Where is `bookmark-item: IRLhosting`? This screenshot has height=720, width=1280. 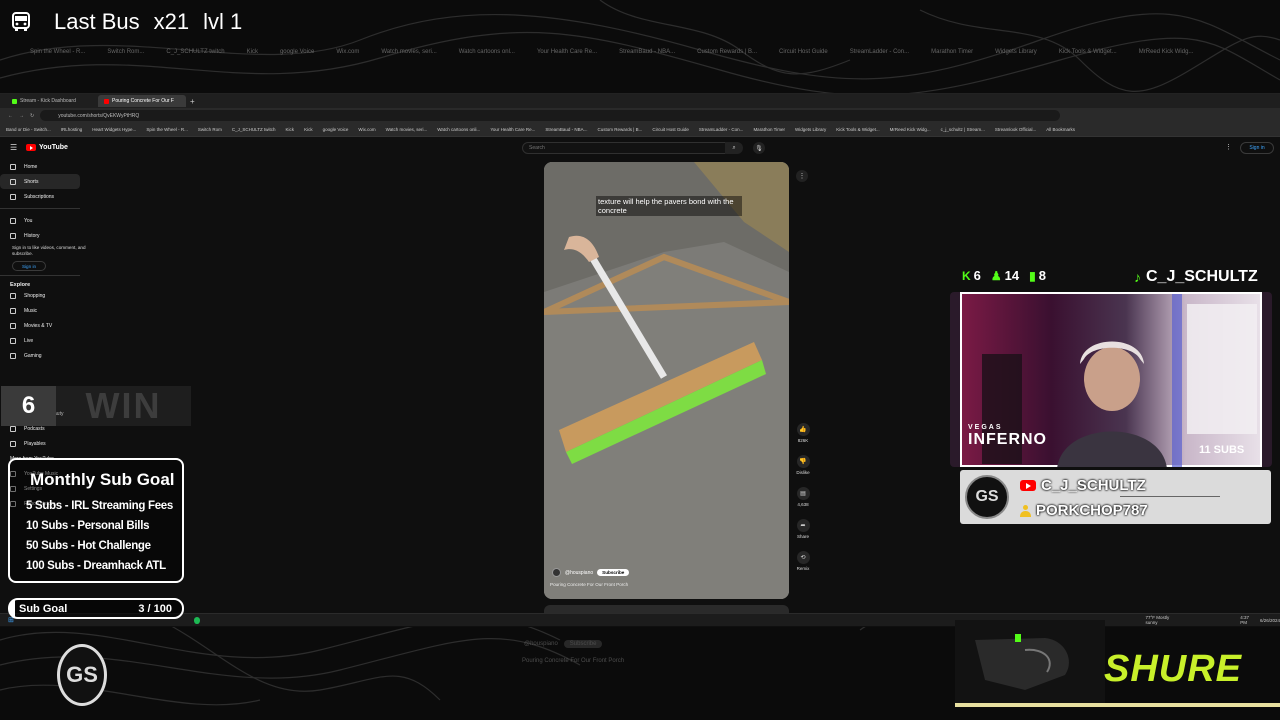 bookmark-item: IRLhosting is located at coordinates (72, 129).